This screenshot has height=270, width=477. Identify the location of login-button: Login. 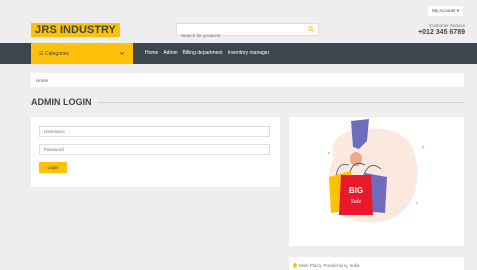
(53, 167).